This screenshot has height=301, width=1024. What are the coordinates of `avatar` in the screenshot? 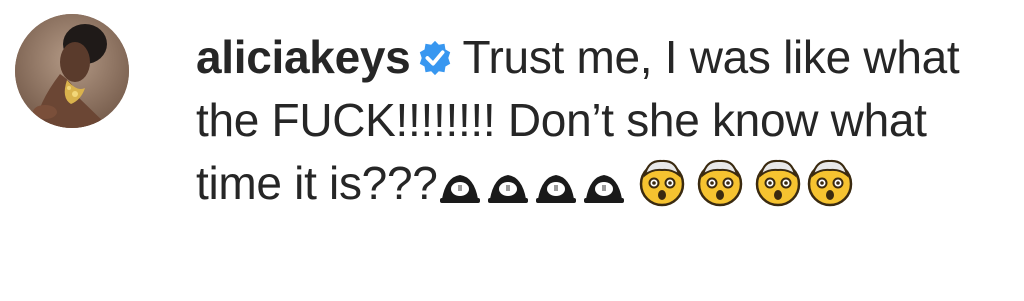 It's located at (72, 71).